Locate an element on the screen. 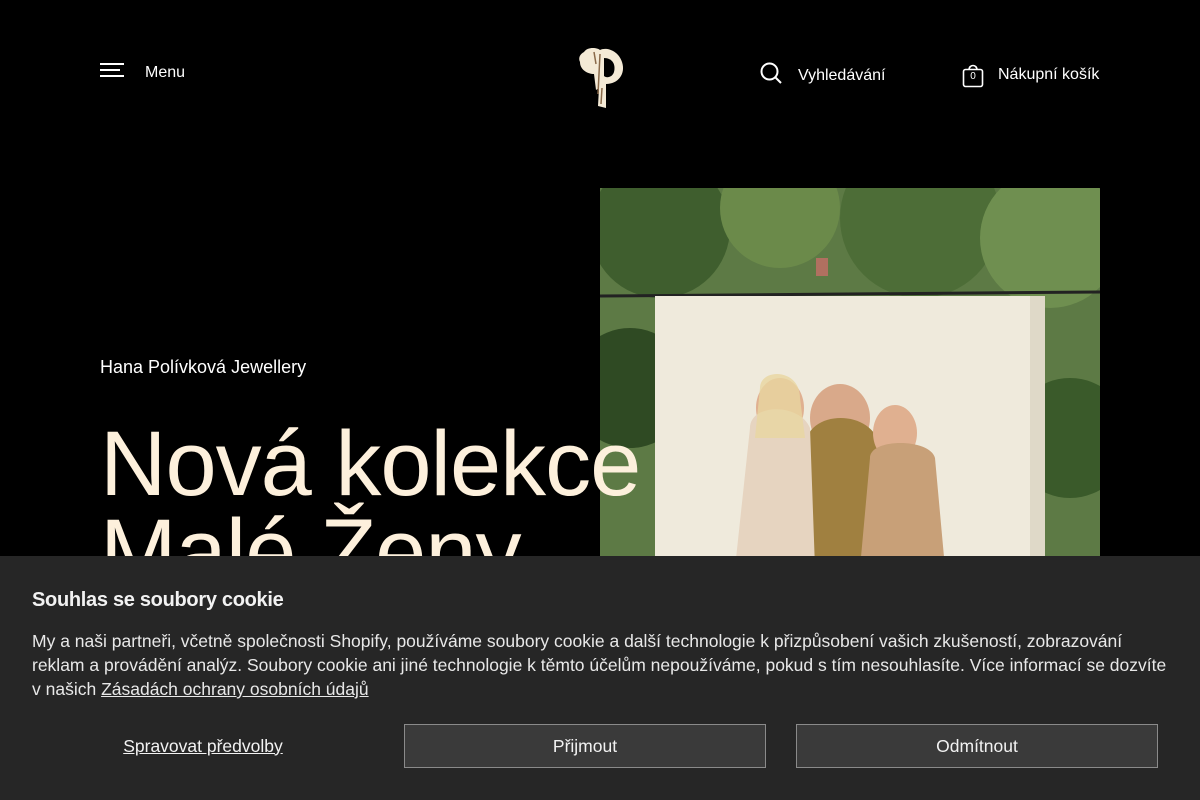  hero-title-line-1: Nová kolekce is located at coordinates (370, 464).